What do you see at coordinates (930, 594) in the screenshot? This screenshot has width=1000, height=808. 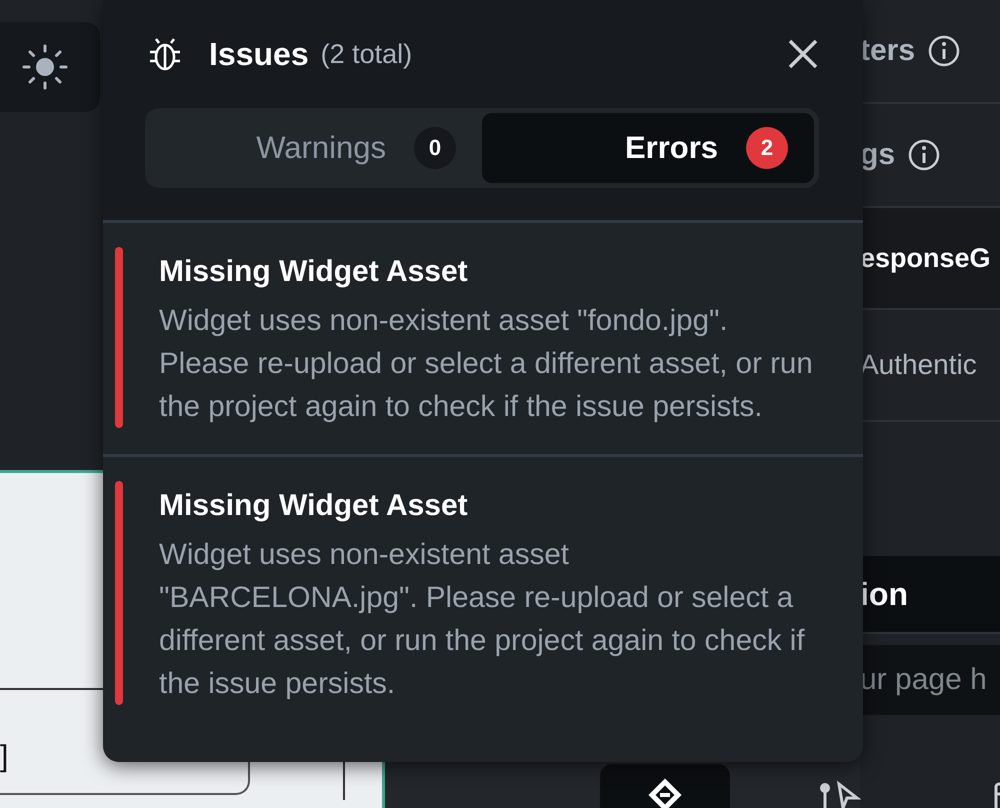 I see `dropdown-value: ion` at bounding box center [930, 594].